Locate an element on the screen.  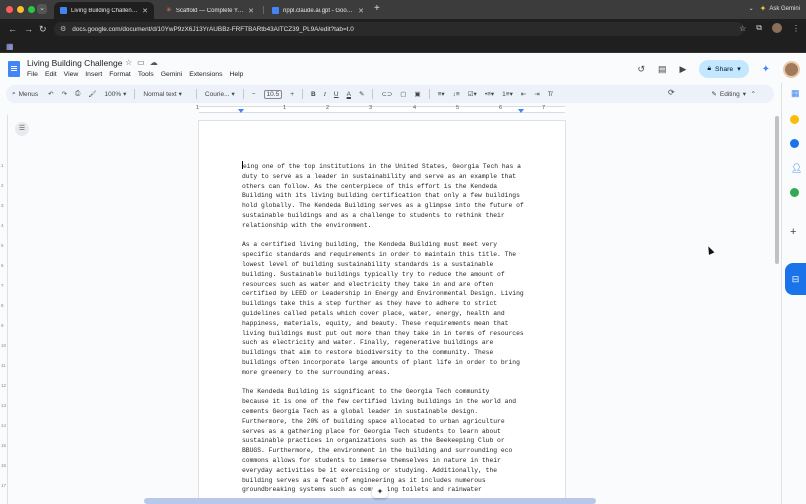
link-icon: ⊂⊃ is located at coordinates (386, 94).